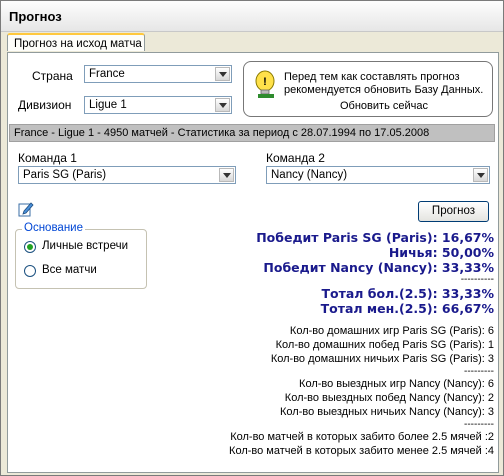 Image resolution: width=504 pixels, height=476 pixels. Describe the element at coordinates (53, 228) in the screenshot. I see `basis-legend: Основание` at that location.